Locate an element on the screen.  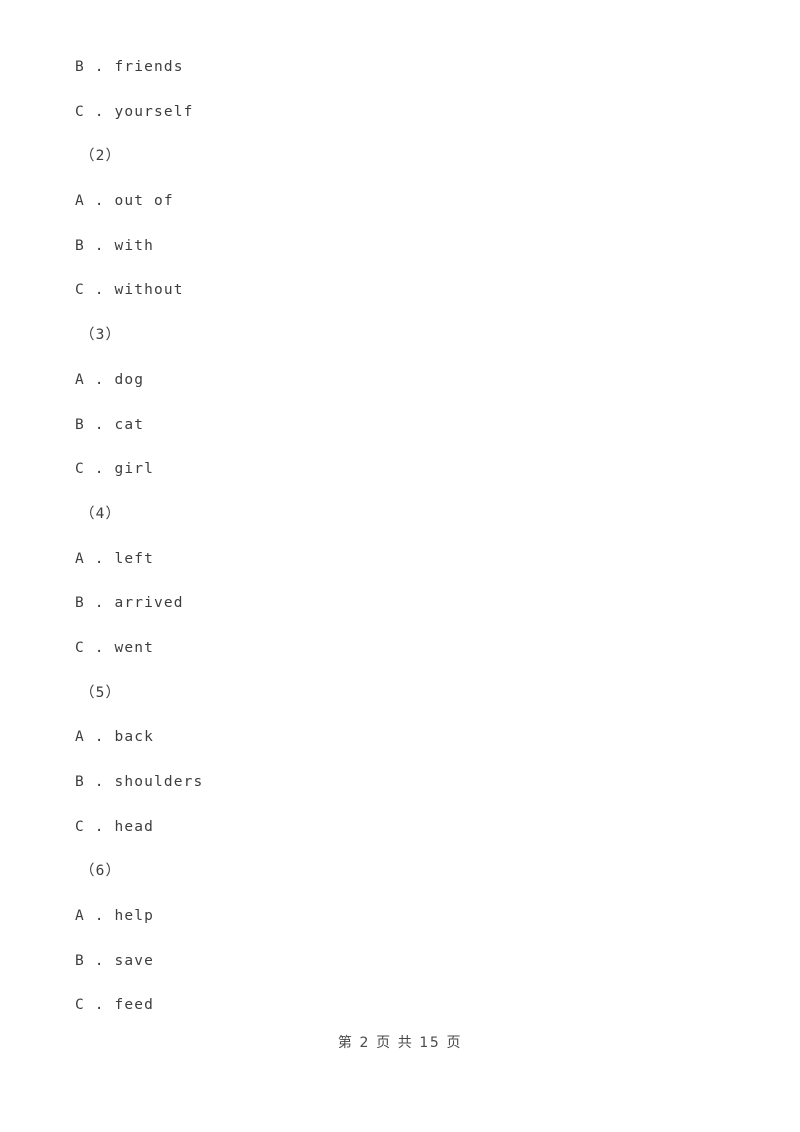
question-number: （3） is located at coordinates (101, 335).